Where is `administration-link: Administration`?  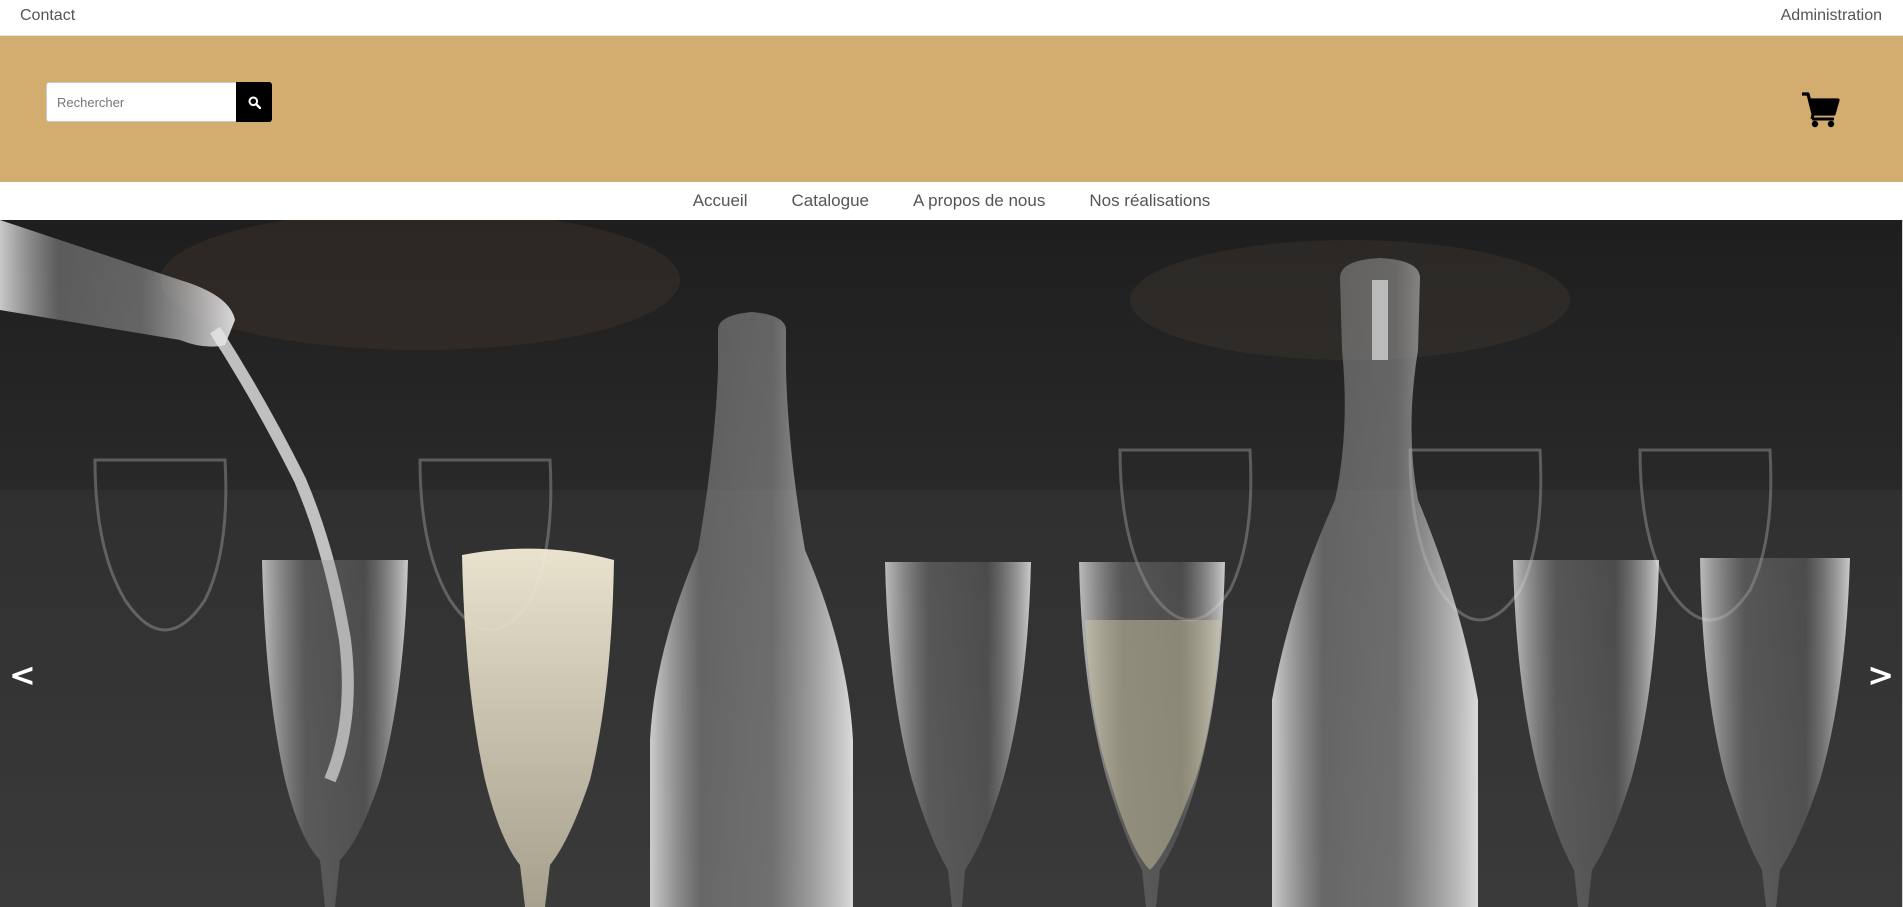 administration-link: Administration is located at coordinates (1831, 16).